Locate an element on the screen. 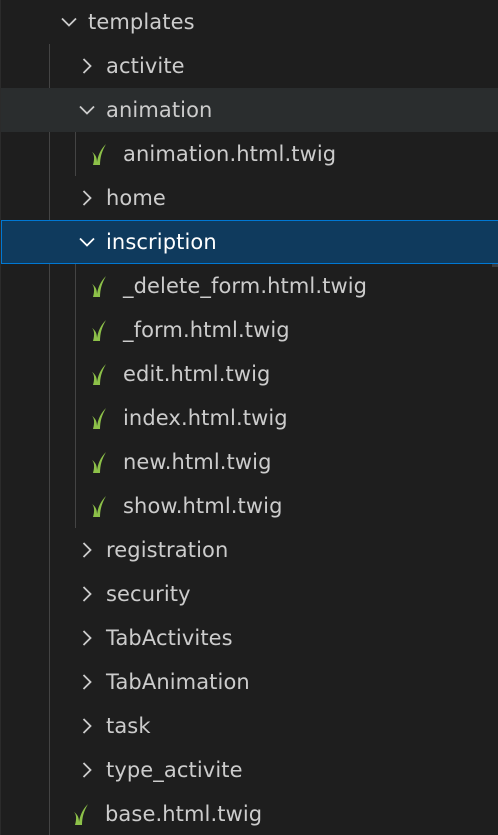 The height and width of the screenshot is (835, 498). tree-folder-registration: registration is located at coordinates (249, 550).